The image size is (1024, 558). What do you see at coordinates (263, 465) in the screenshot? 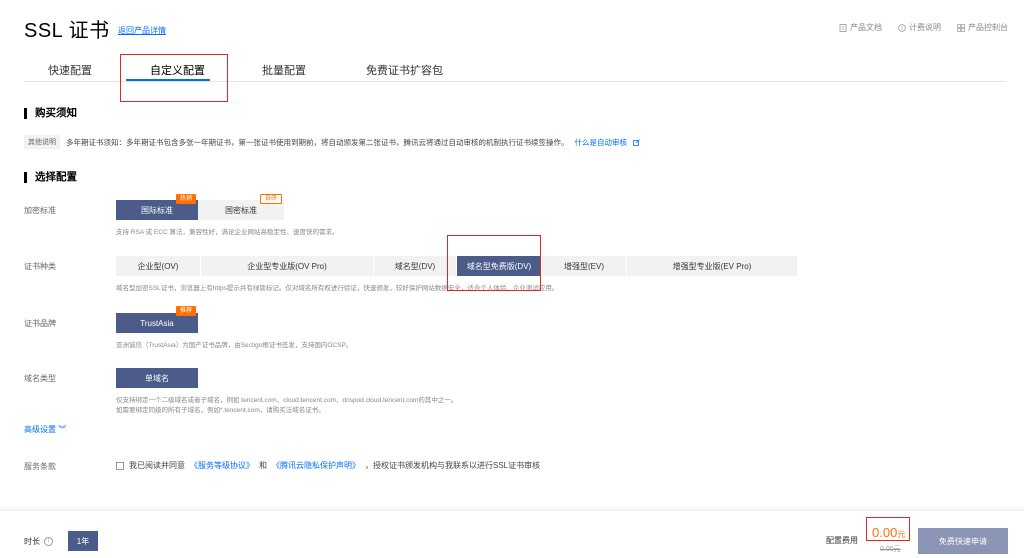
I see `terms-and-text: 和` at bounding box center [263, 465].